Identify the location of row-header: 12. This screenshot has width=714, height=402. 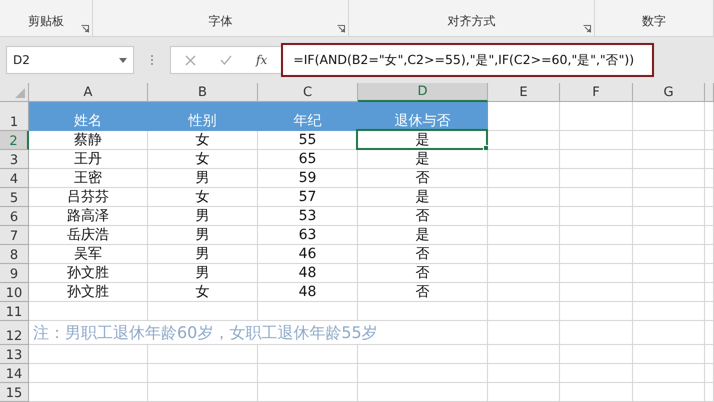
(14, 333).